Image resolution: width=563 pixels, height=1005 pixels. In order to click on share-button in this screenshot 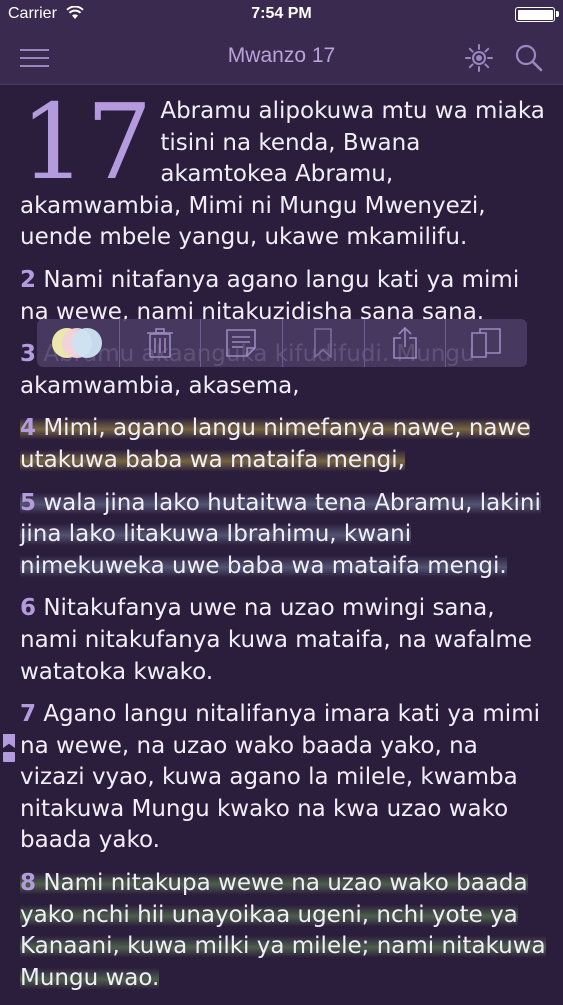, I will do `click(404, 343)`.